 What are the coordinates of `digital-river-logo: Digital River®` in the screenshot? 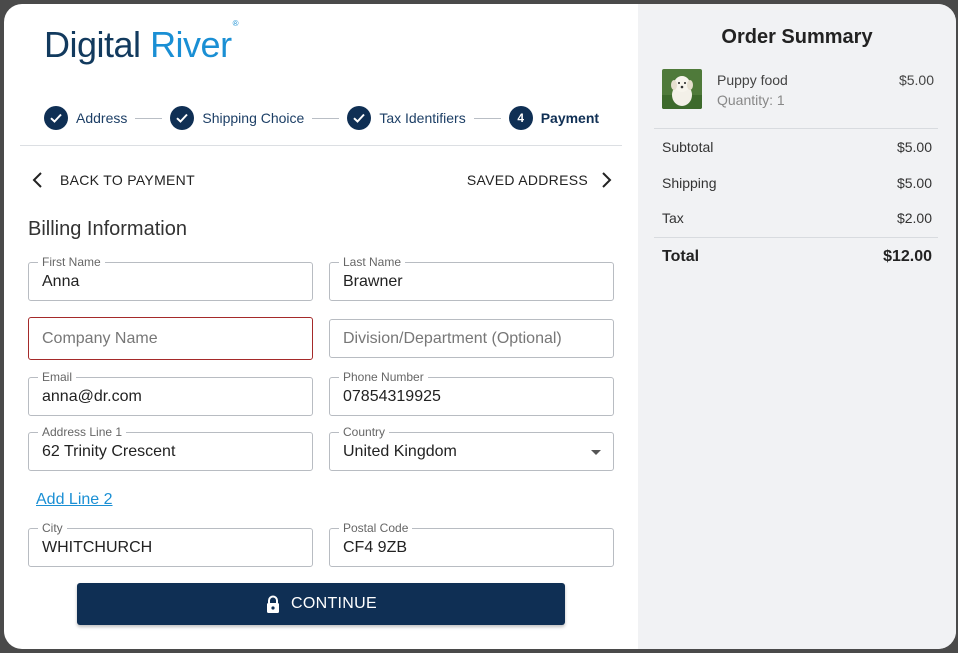 It's located at (141, 42).